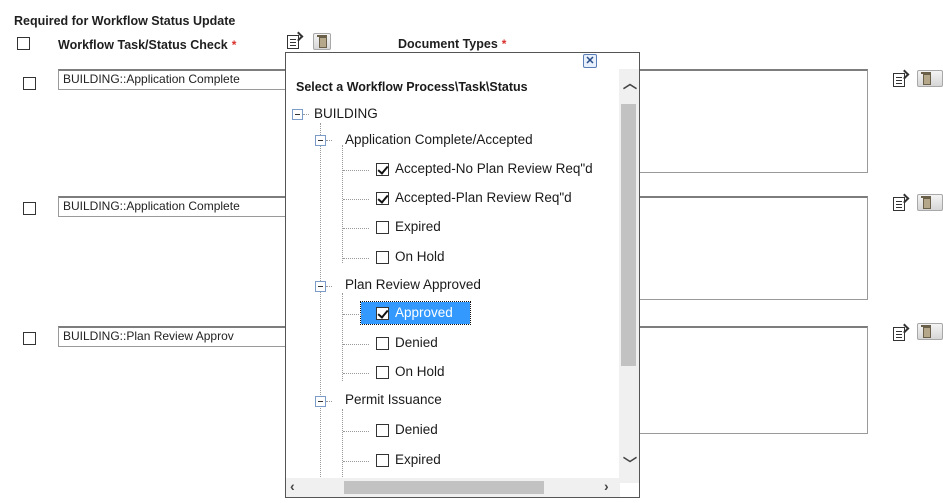  I want to click on scroll-right-icon: ›, so click(606, 486).